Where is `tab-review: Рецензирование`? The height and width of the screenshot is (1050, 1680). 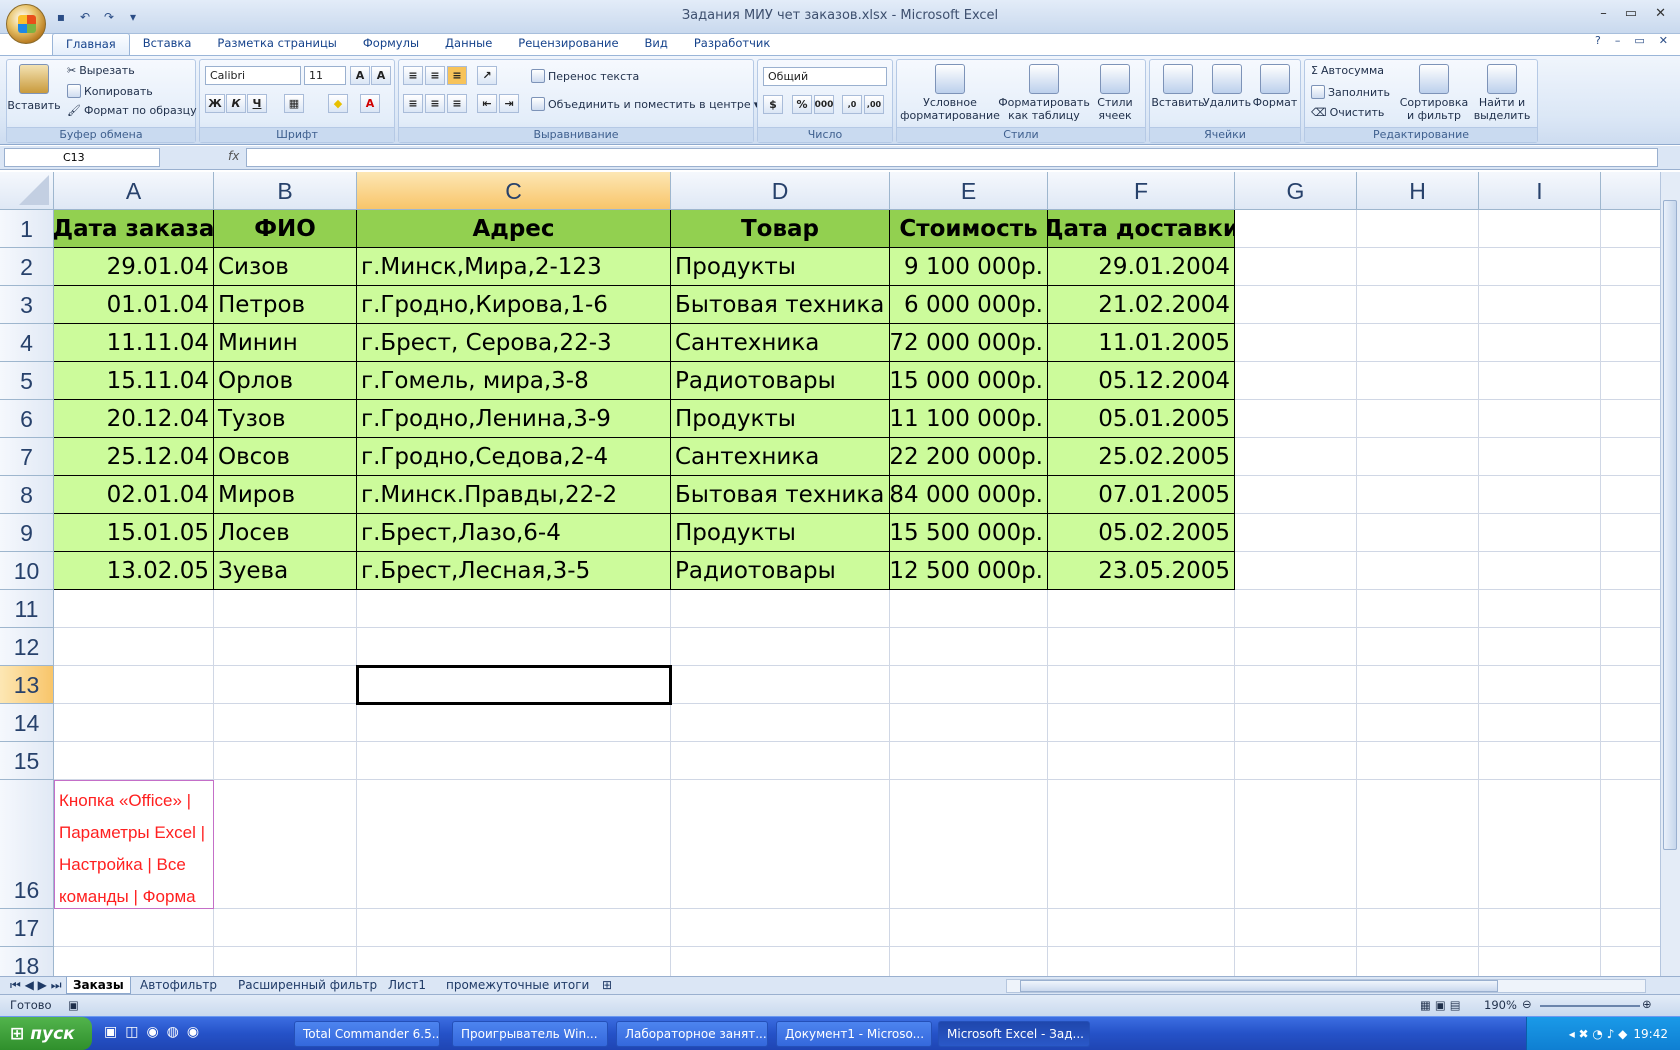
tab-review: Рецензирование is located at coordinates (568, 44).